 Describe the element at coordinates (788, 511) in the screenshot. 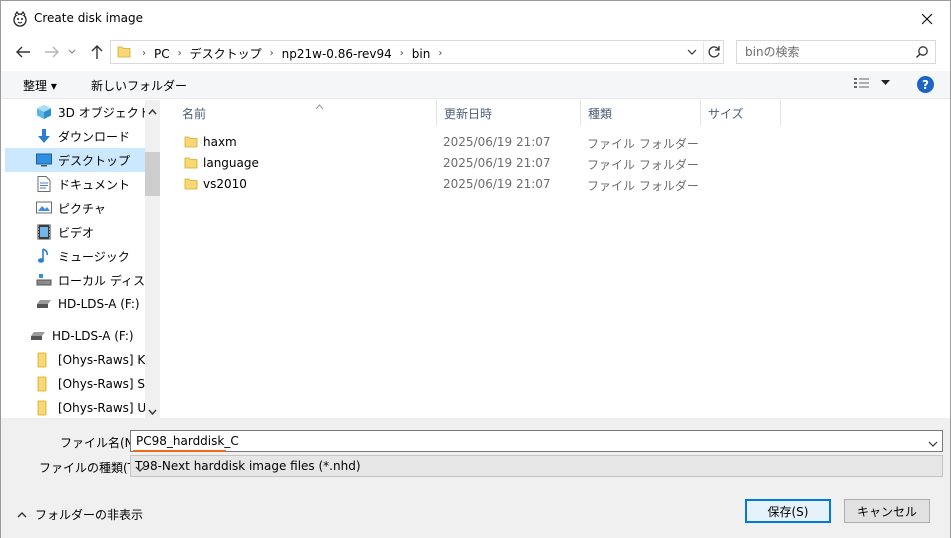

I see `save-button: 保存(S)` at that location.